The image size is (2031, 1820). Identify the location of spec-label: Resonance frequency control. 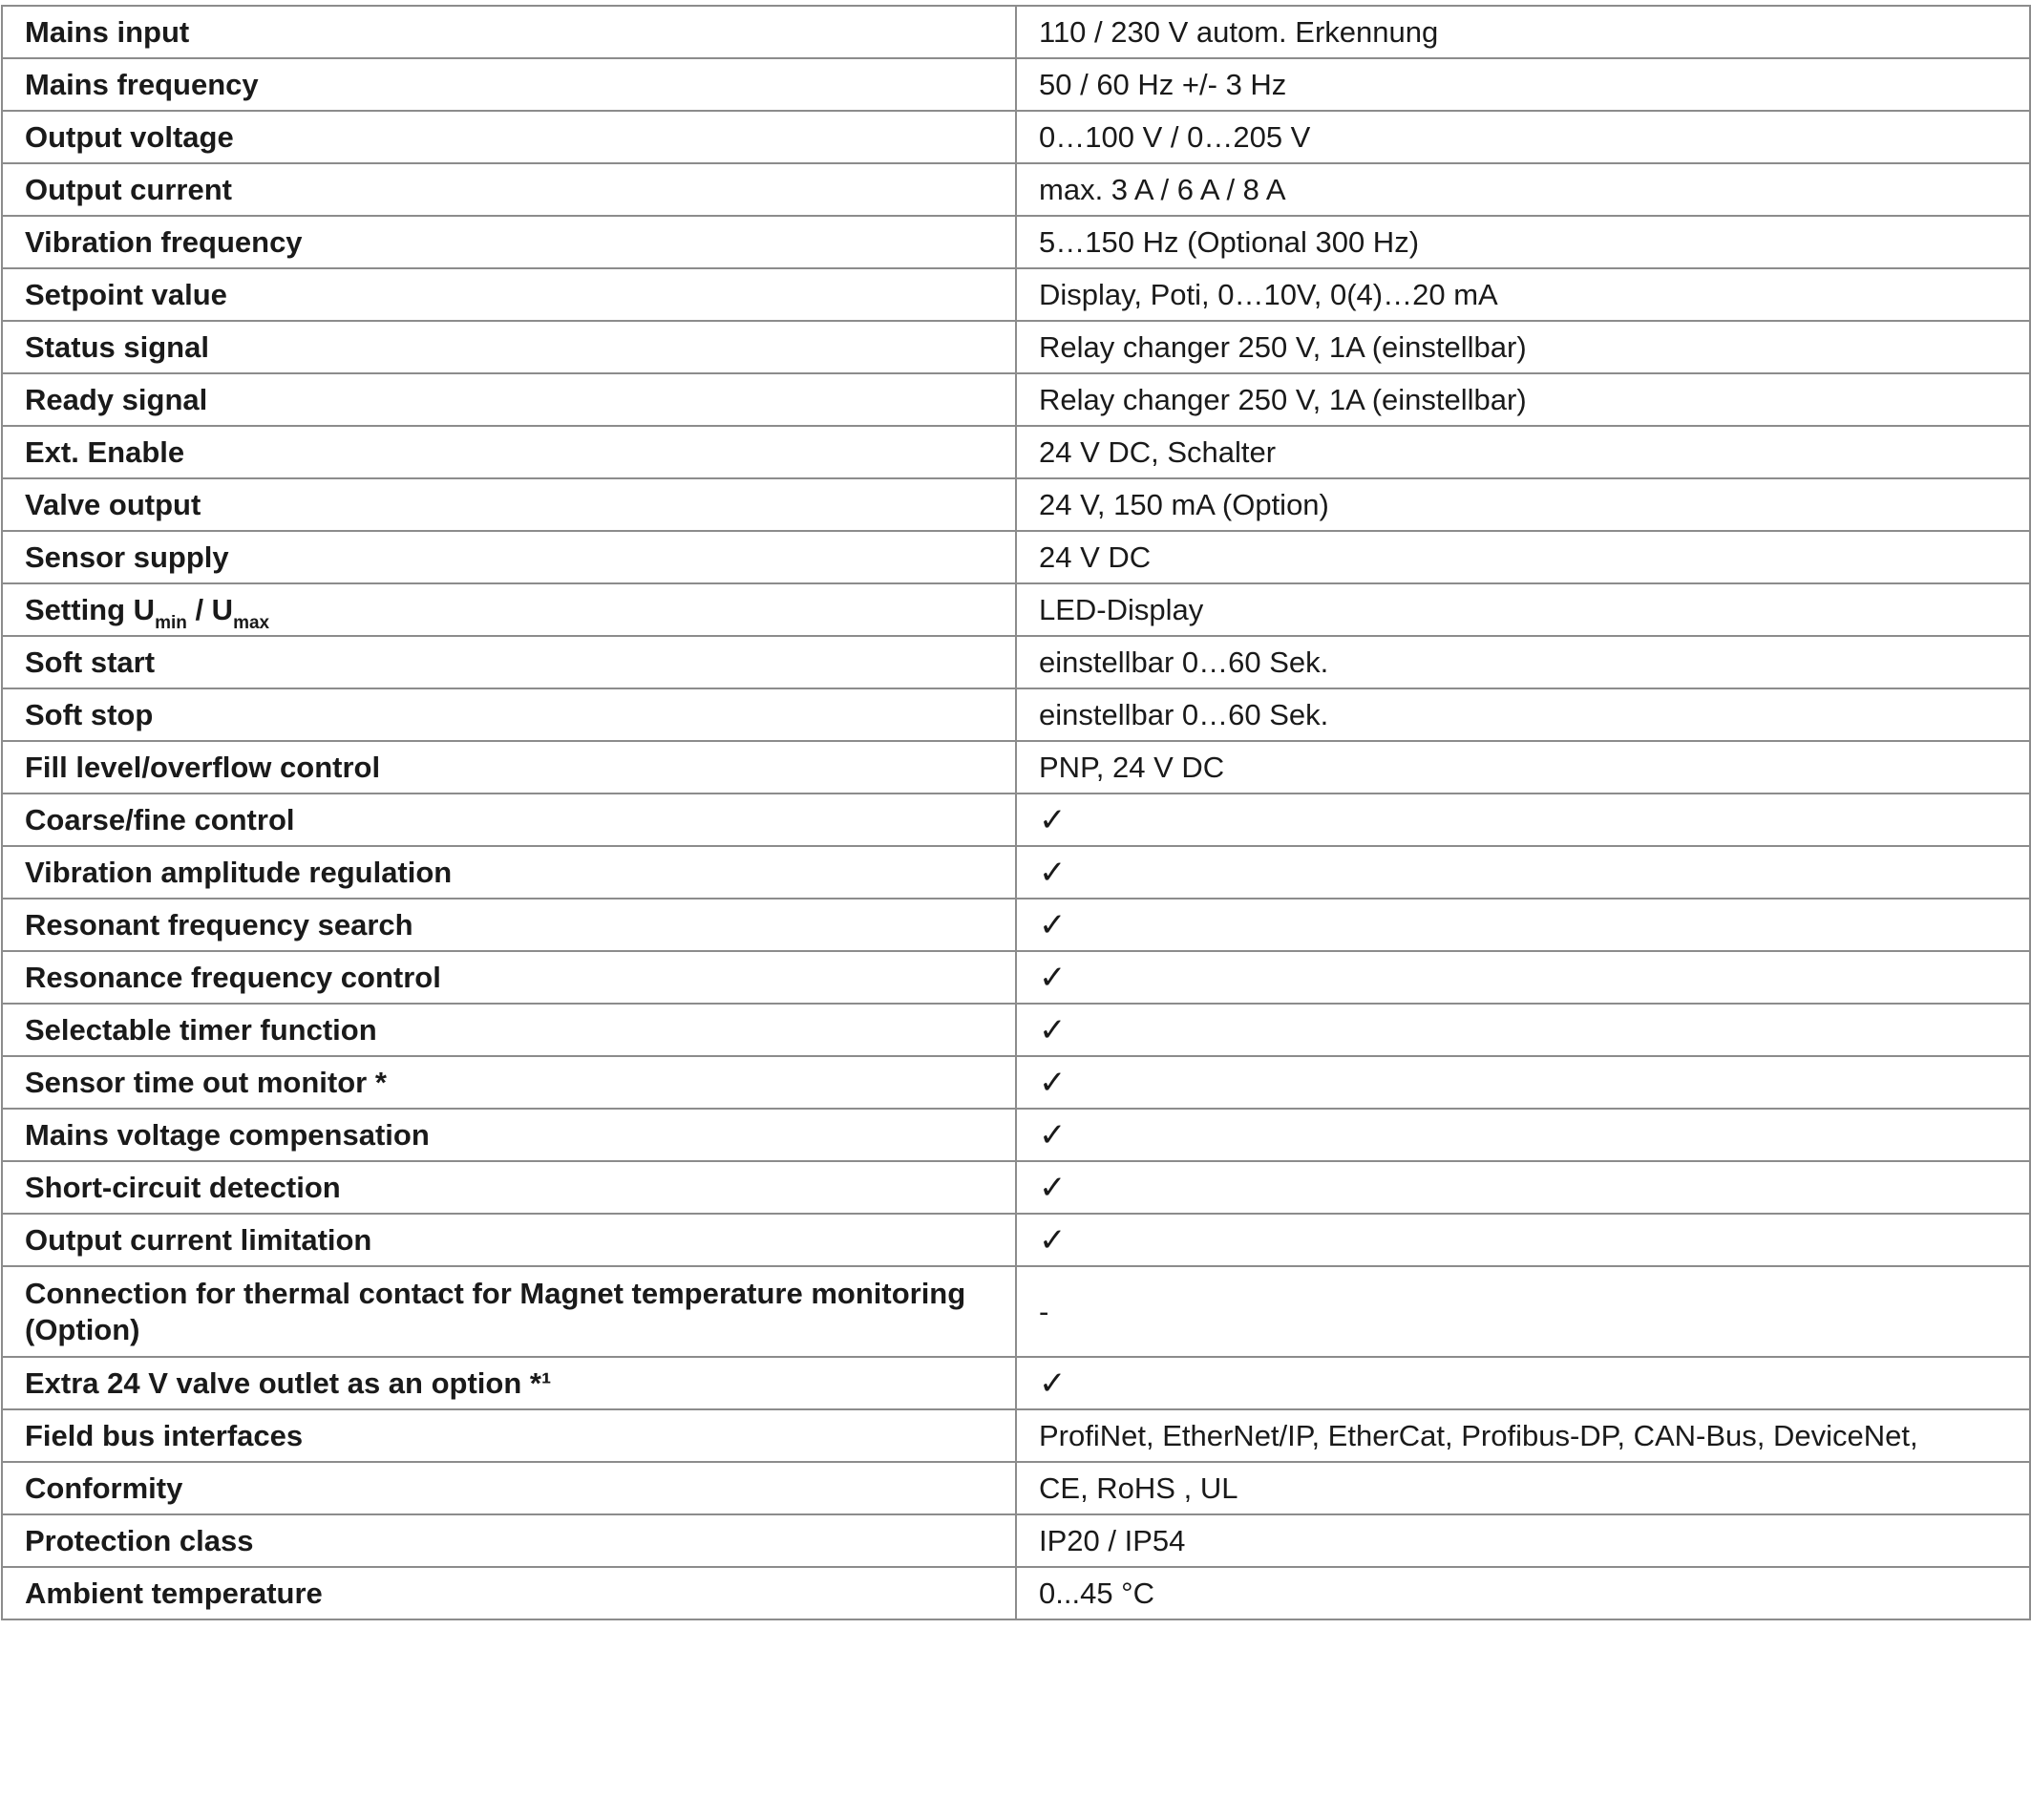
(509, 977).